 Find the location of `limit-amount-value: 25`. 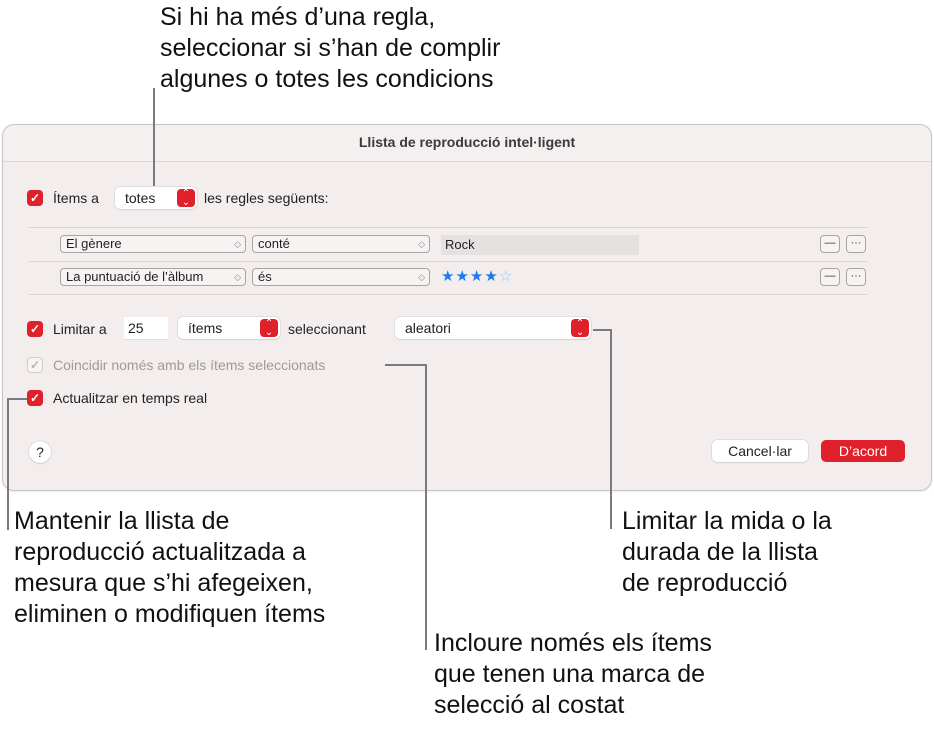

limit-amount-value: 25 is located at coordinates (136, 328).